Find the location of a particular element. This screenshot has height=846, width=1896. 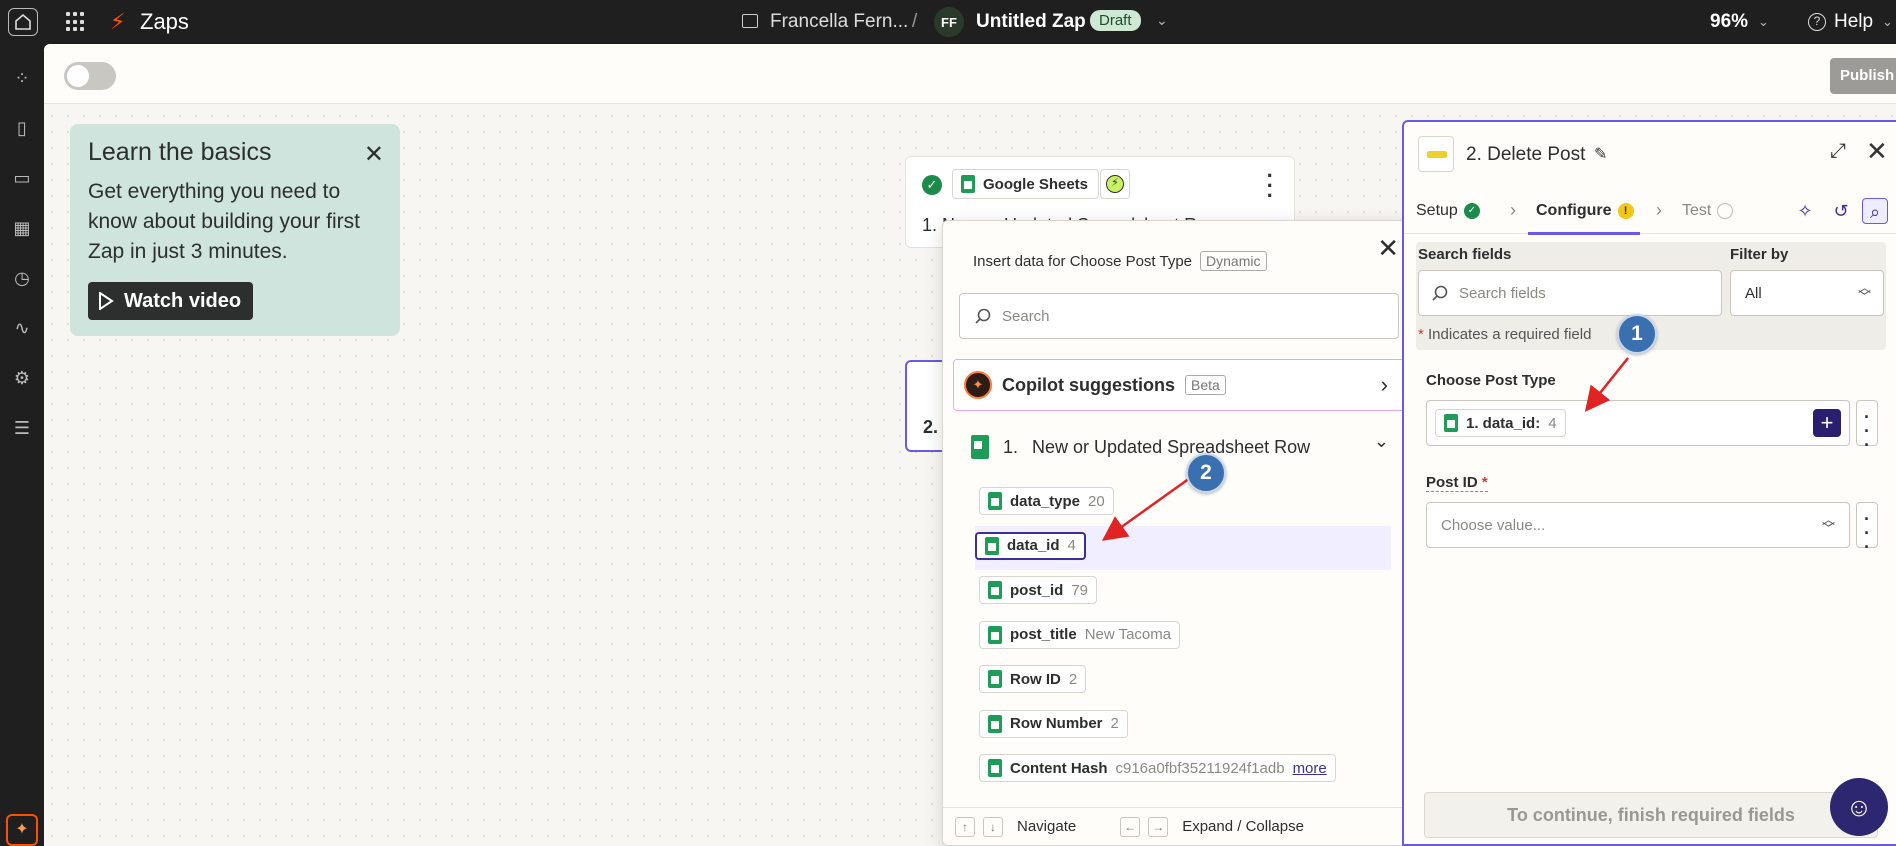

annotation-badge-2: 2 is located at coordinates (1206, 473).